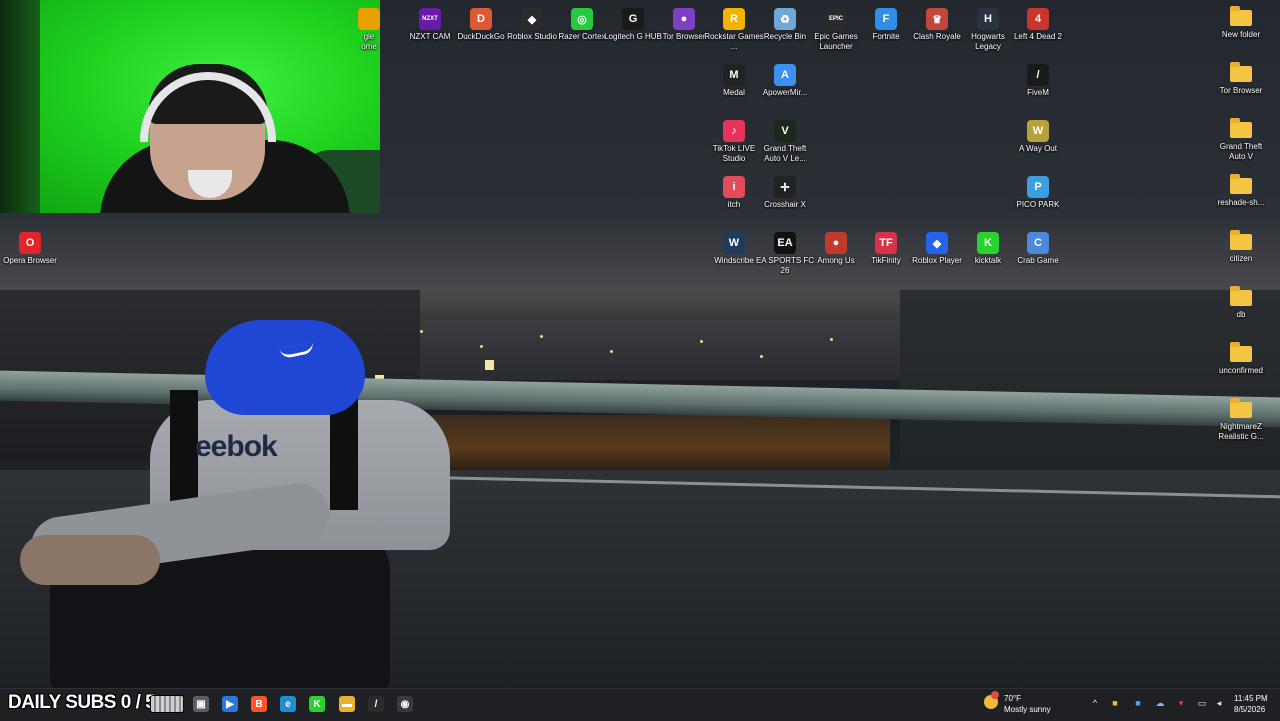 The width and height of the screenshot is (1280, 721). What do you see at coordinates (1241, 245) in the screenshot?
I see `desktop-folder-citizen: citizen` at bounding box center [1241, 245].